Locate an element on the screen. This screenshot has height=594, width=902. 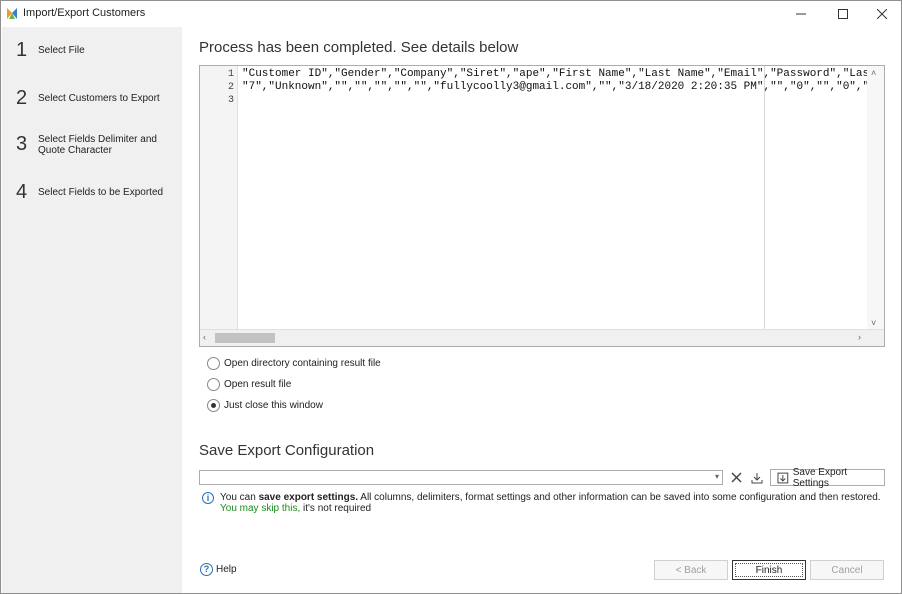
download-icon is located at coordinates (757, 477).